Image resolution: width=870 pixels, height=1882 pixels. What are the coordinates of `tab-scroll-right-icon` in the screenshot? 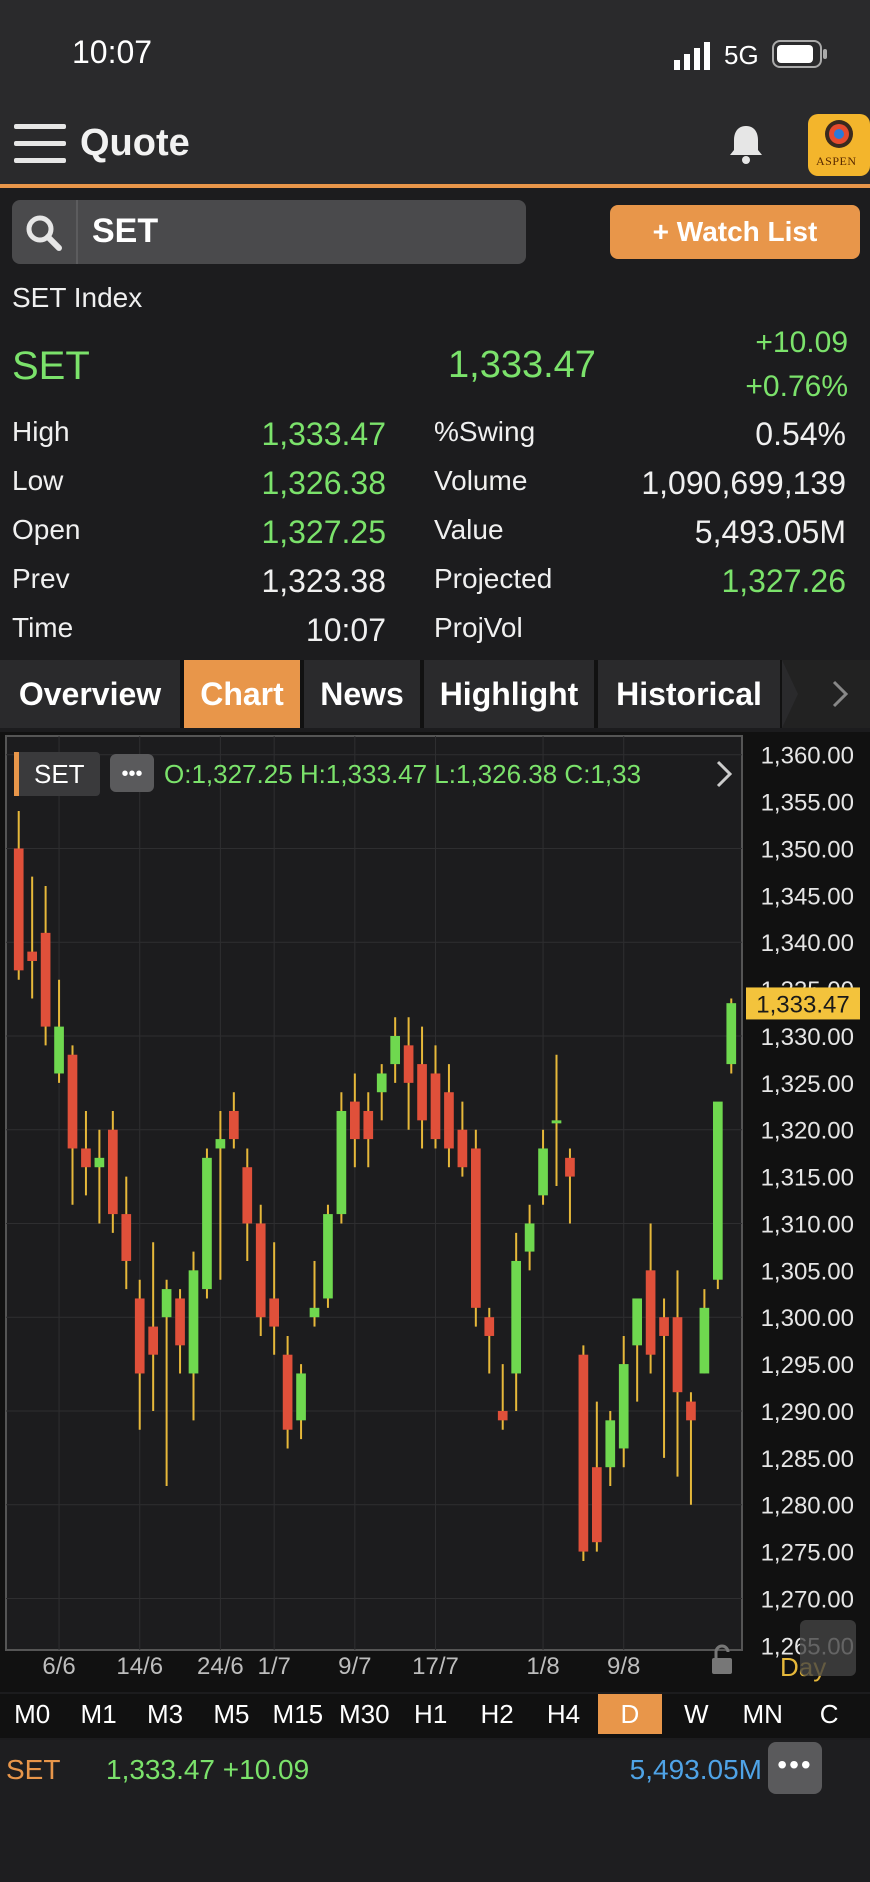 It's located at (826, 694).